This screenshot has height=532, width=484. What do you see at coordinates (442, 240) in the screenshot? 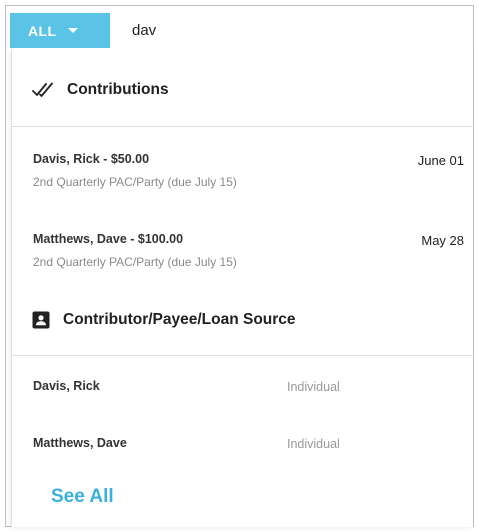
I see `contribution-date: May 28` at bounding box center [442, 240].